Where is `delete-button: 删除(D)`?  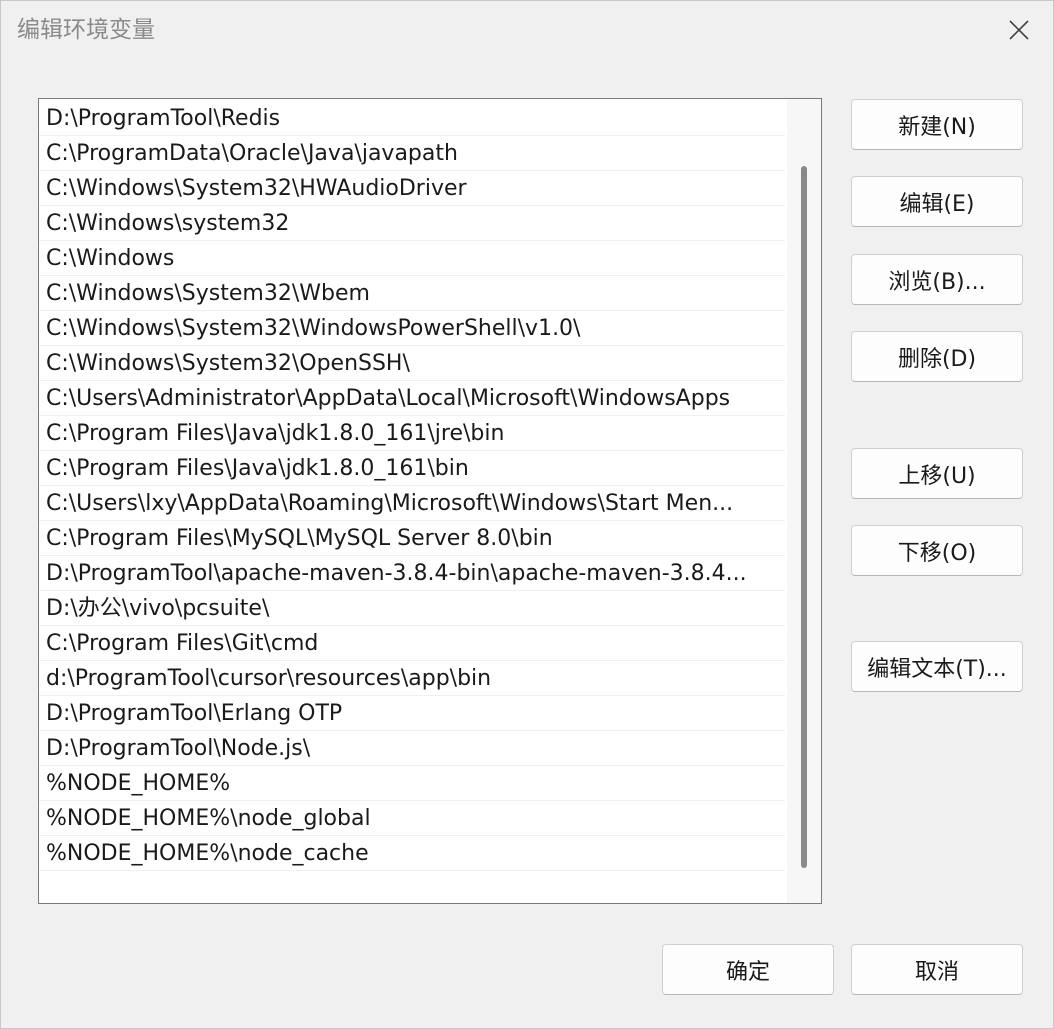 delete-button: 删除(D) is located at coordinates (937, 356).